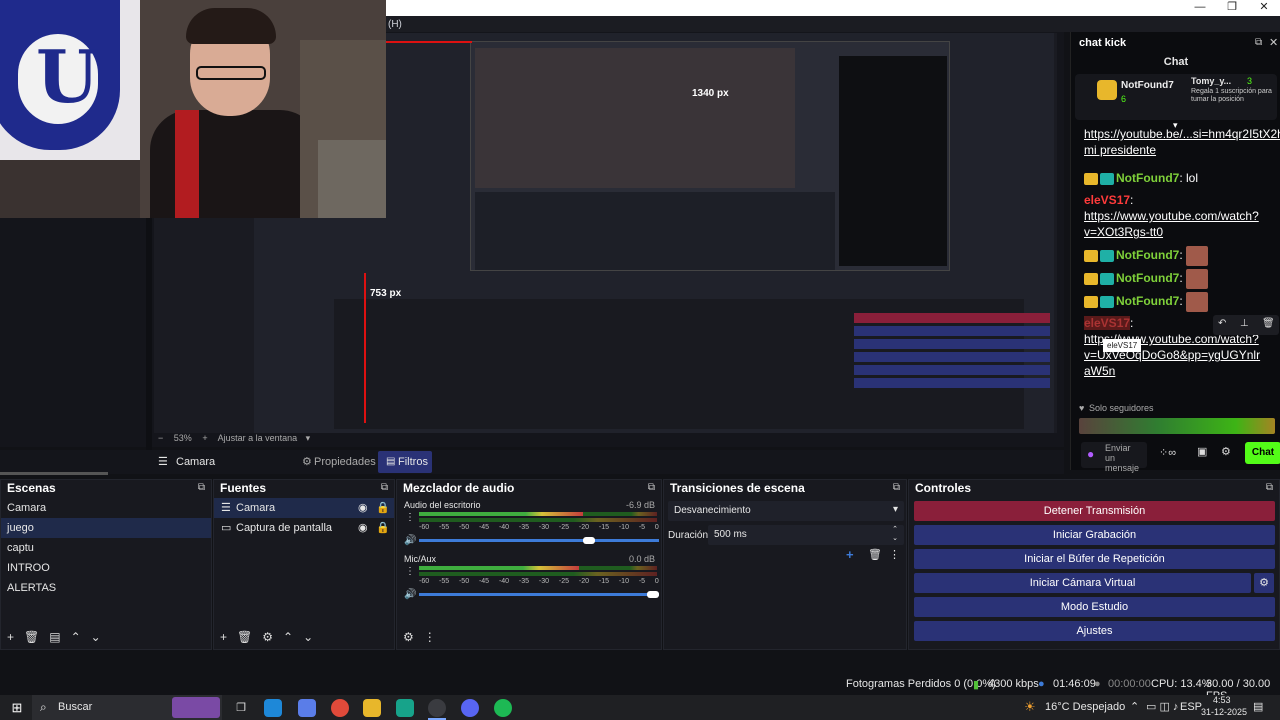  I want to click on users-icon: ⁘∞, so click(1167, 452).